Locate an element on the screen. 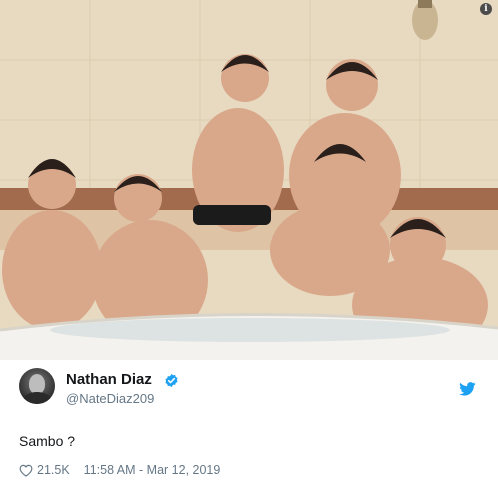 This screenshot has width=498, height=488. verified-badge-icon is located at coordinates (171, 380).